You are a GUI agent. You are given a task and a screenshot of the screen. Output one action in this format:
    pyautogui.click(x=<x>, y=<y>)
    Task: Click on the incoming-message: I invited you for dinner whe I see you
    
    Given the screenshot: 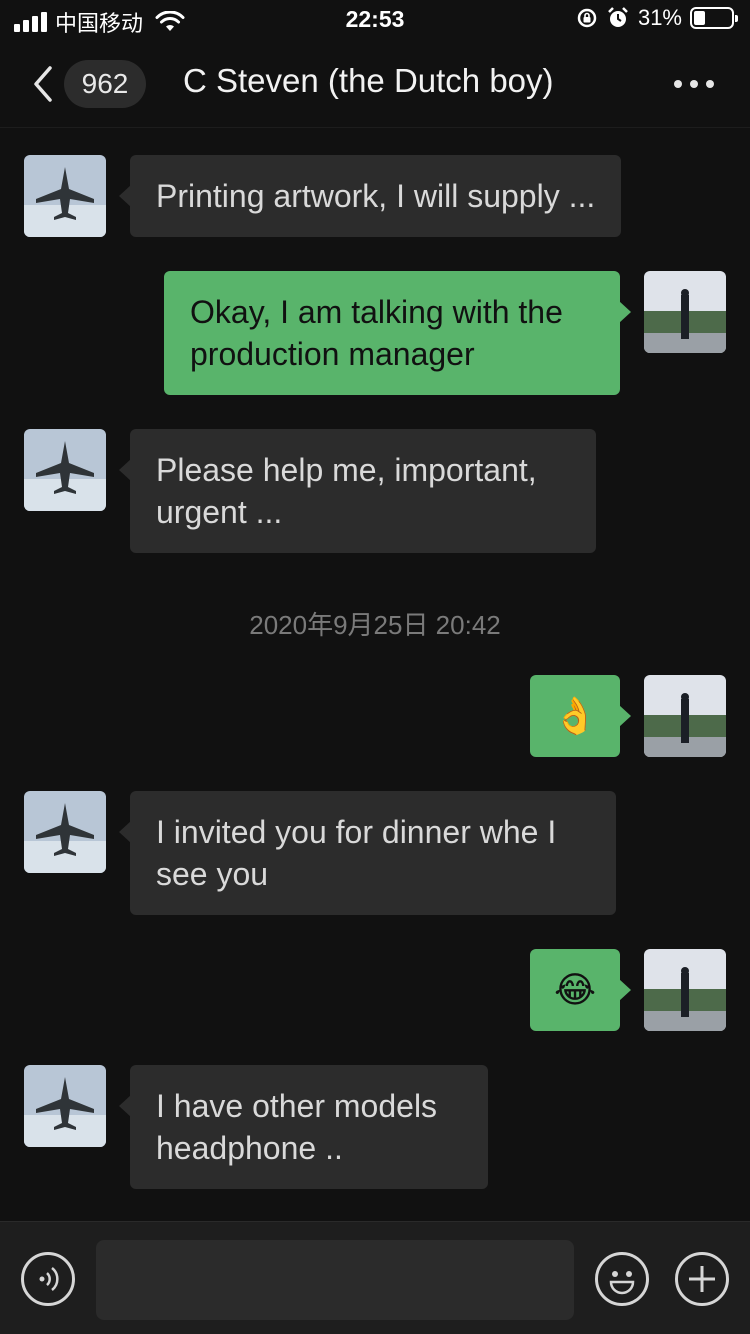 What is the action you would take?
    pyautogui.click(x=367, y=853)
    